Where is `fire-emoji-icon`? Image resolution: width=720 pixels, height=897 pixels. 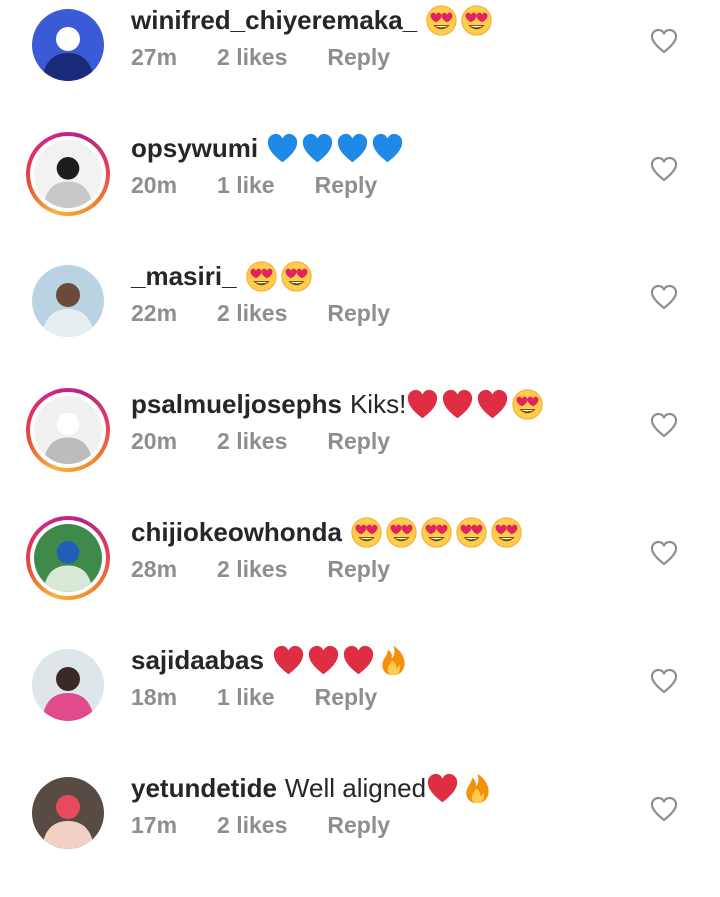 fire-emoji-icon is located at coordinates (393, 660).